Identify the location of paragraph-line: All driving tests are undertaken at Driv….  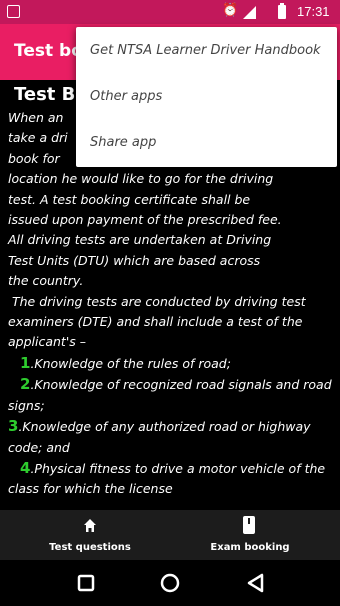
(140, 240).